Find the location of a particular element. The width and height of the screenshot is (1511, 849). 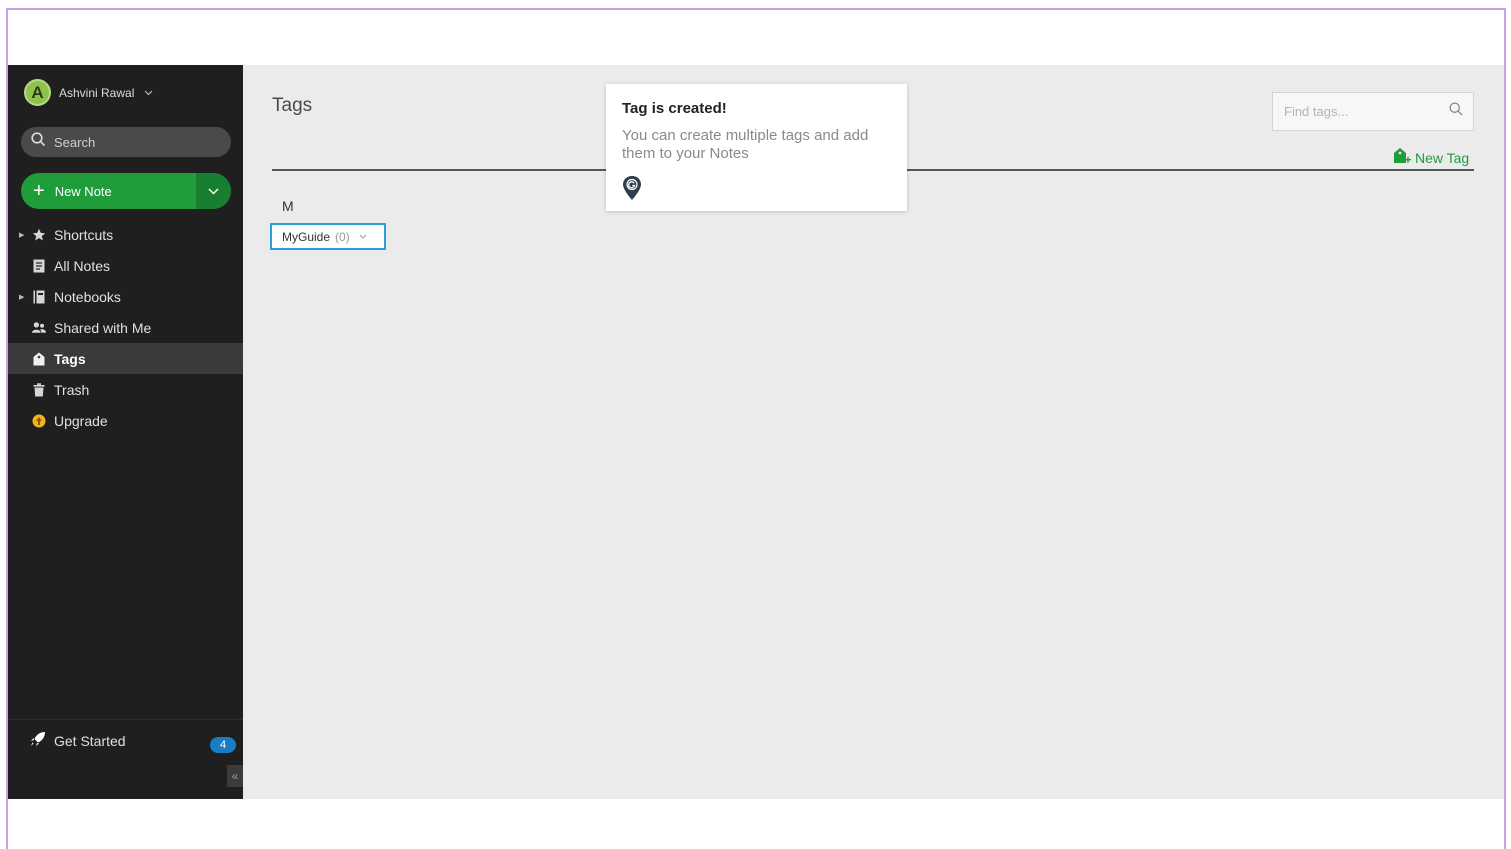

tag-note-count: (0) is located at coordinates (342, 236).